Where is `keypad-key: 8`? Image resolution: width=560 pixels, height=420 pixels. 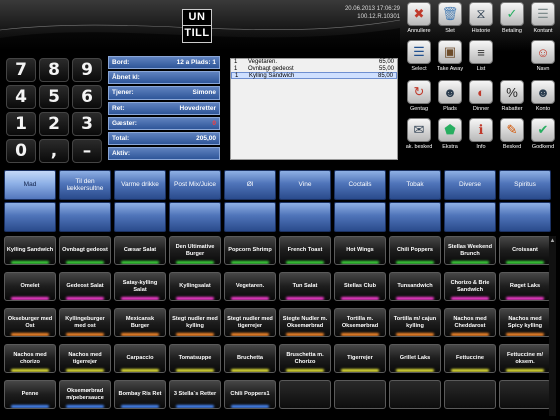 keypad-key: 8 is located at coordinates (54, 70).